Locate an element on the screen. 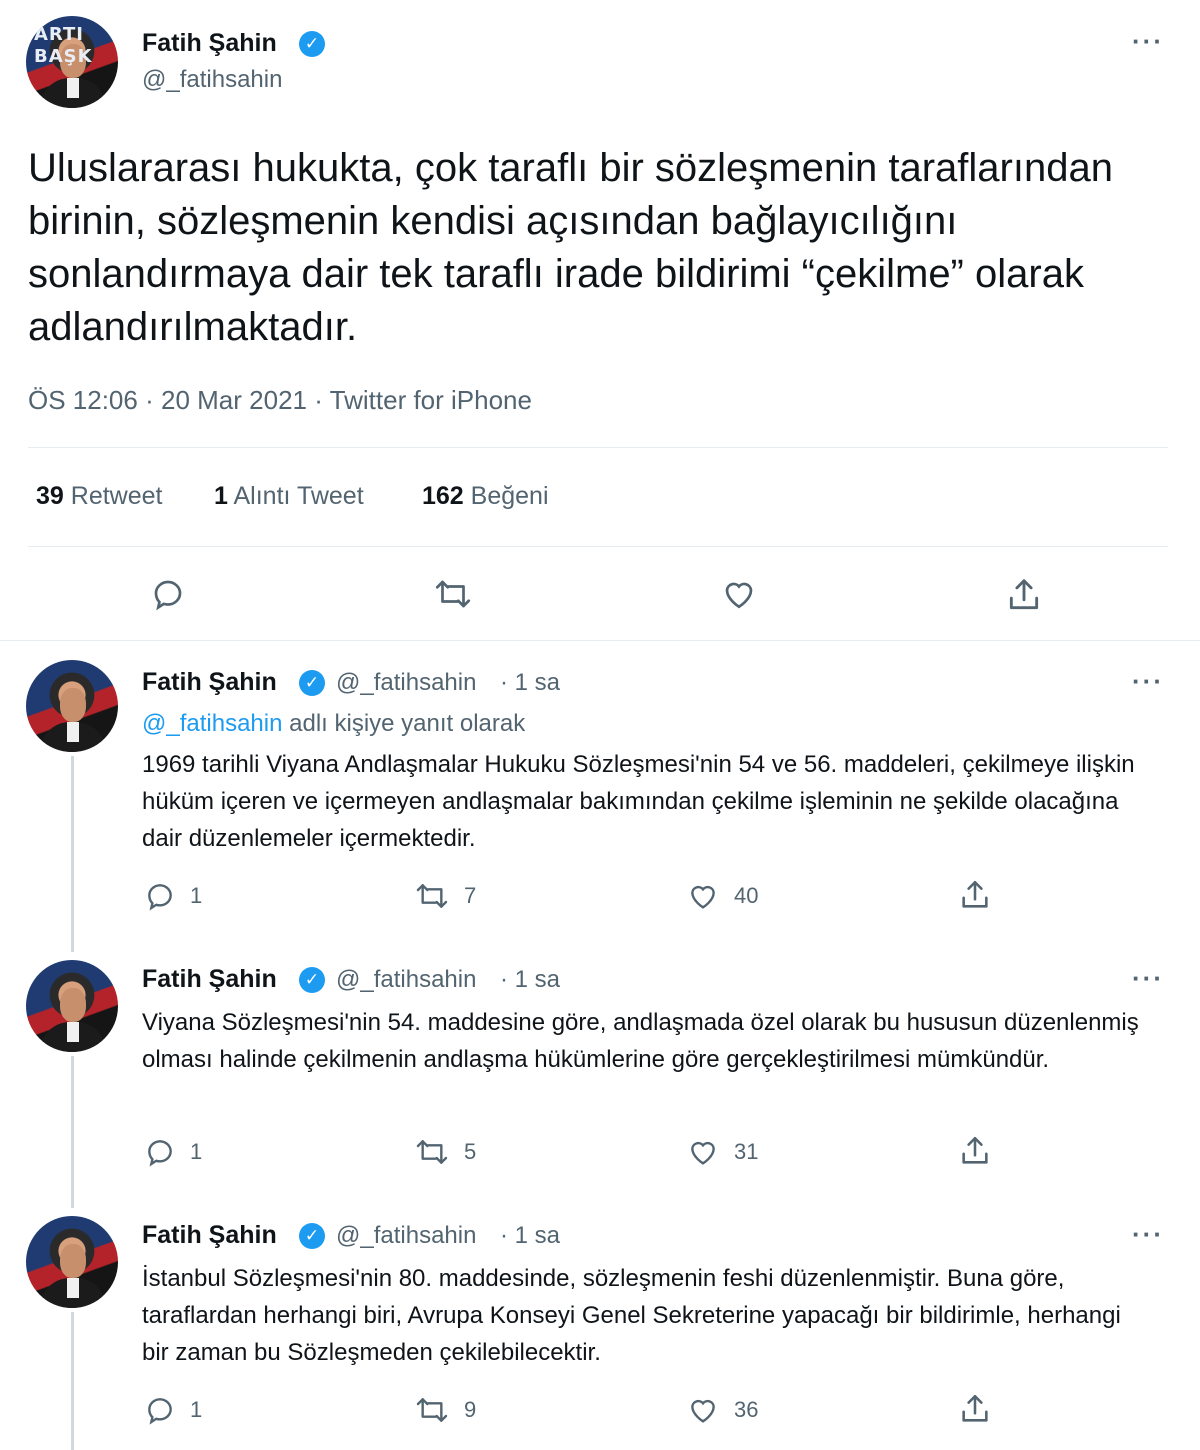 This screenshot has width=1200, height=1450. like-count: 40 is located at coordinates (746, 895).